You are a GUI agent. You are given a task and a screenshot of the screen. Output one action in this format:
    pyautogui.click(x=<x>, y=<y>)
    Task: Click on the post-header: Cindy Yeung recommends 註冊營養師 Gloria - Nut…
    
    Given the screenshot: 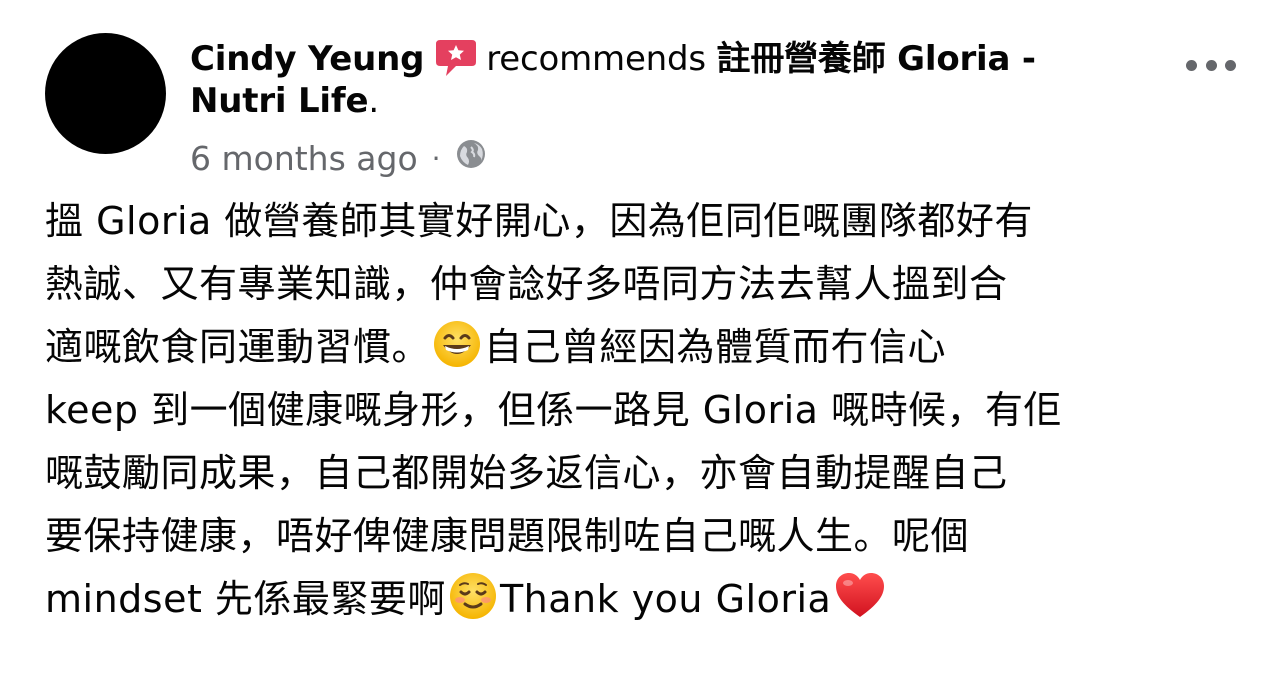 What is the action you would take?
    pyautogui.click(x=650, y=80)
    